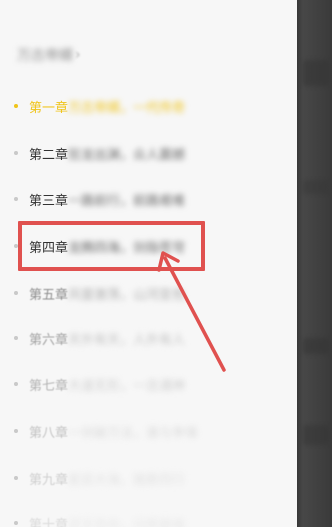  What do you see at coordinates (49, 295) in the screenshot?
I see `chapter-number: 第五章` at bounding box center [49, 295].